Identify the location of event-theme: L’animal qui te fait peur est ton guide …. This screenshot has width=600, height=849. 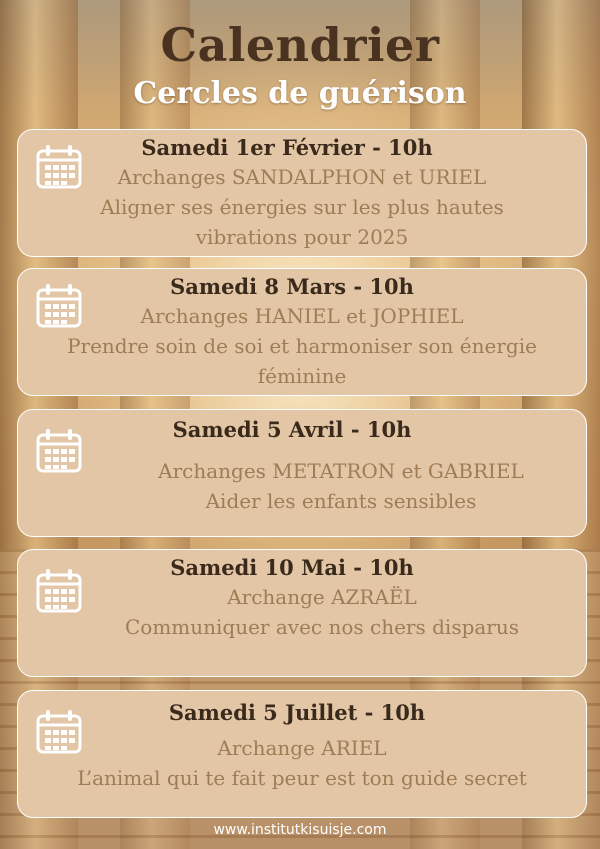
(302, 778).